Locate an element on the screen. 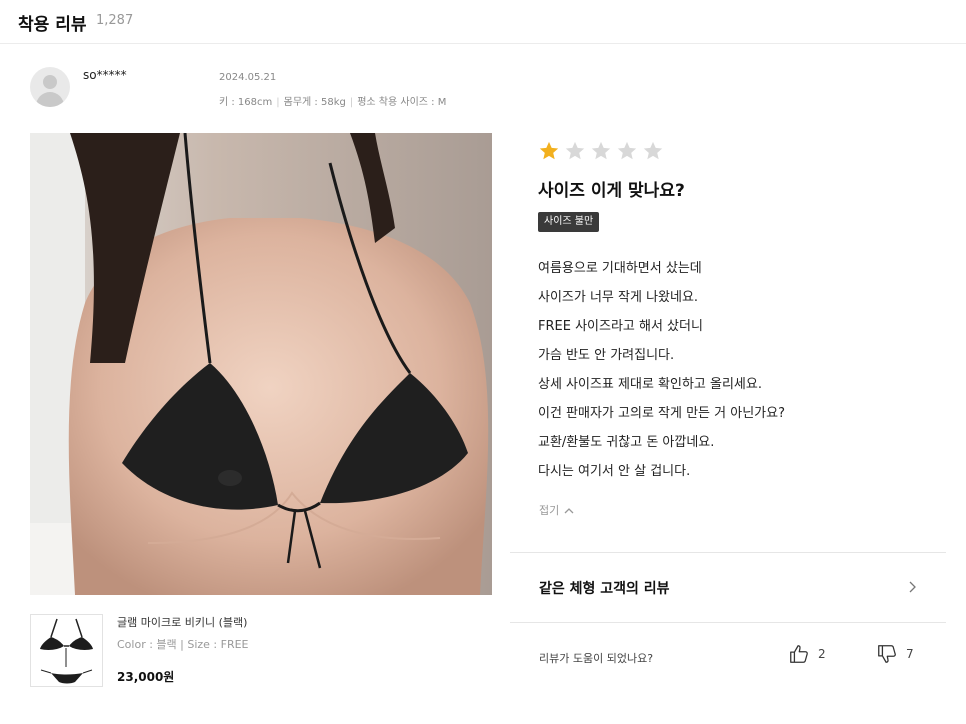 This screenshot has width=966, height=724. review-line: 여름용으로 기대하면서 샀는데 is located at coordinates (620, 268).